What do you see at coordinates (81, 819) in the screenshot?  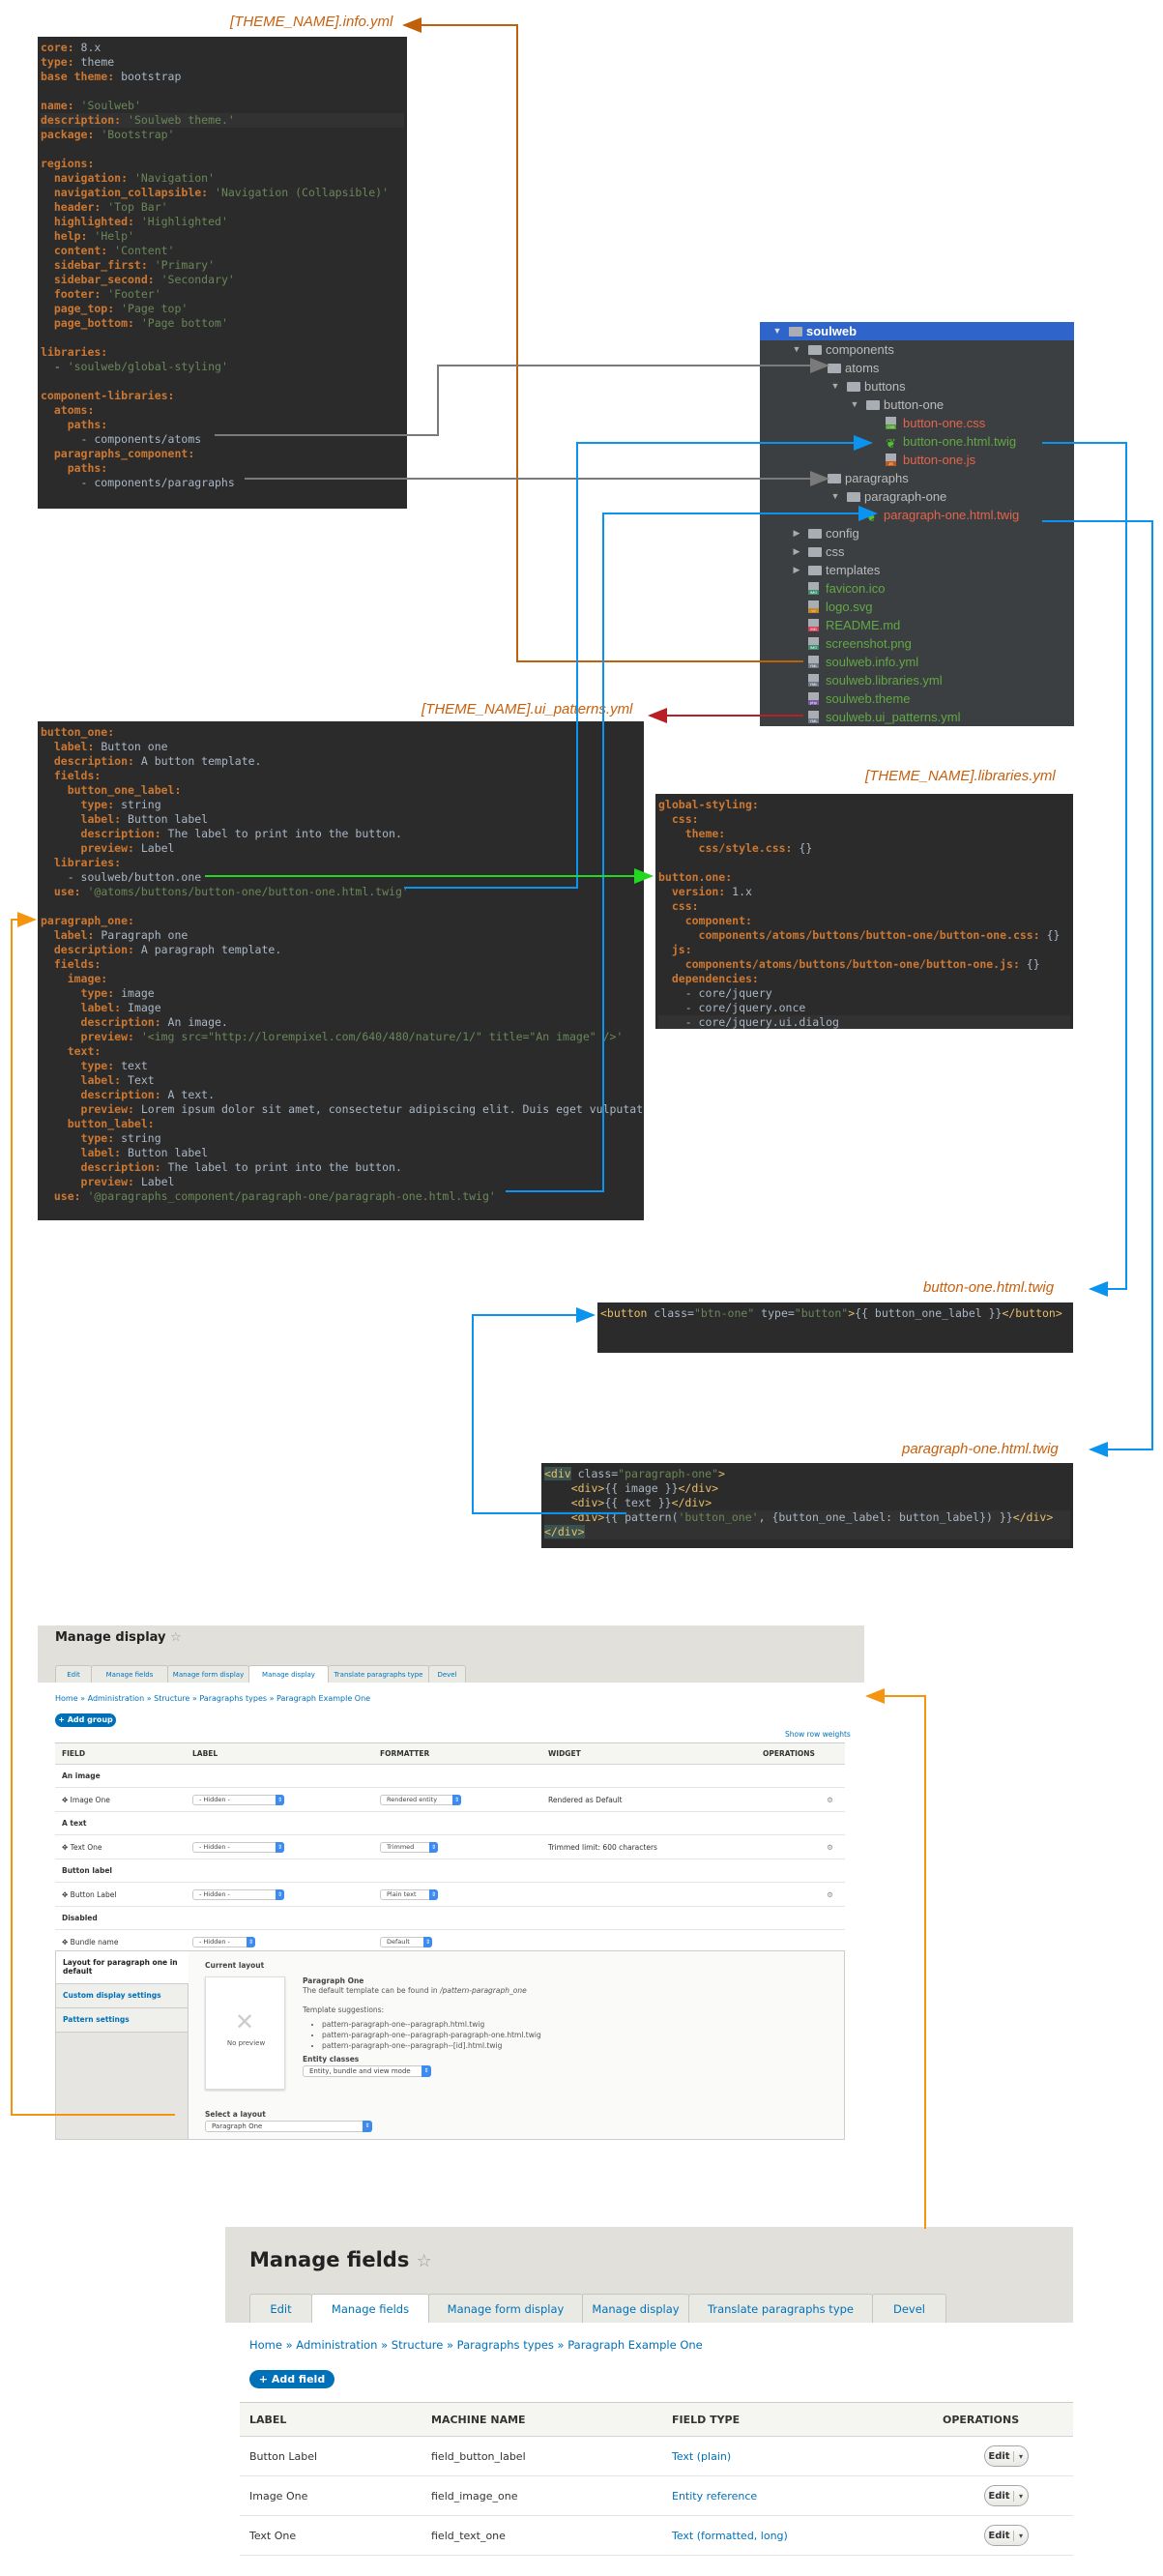 I see `code-token: label:` at bounding box center [81, 819].